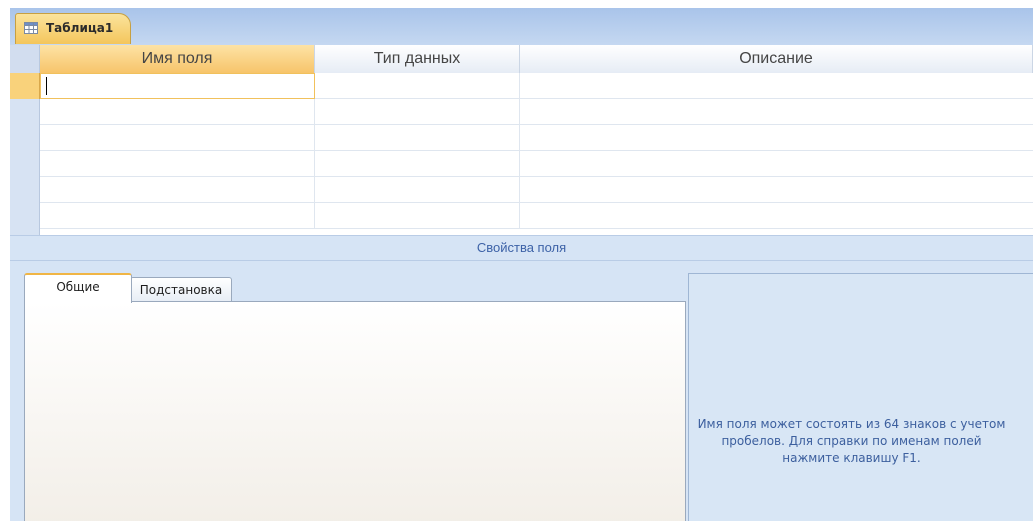  What do you see at coordinates (46, 86) in the screenshot?
I see `text-cursor` at bounding box center [46, 86].